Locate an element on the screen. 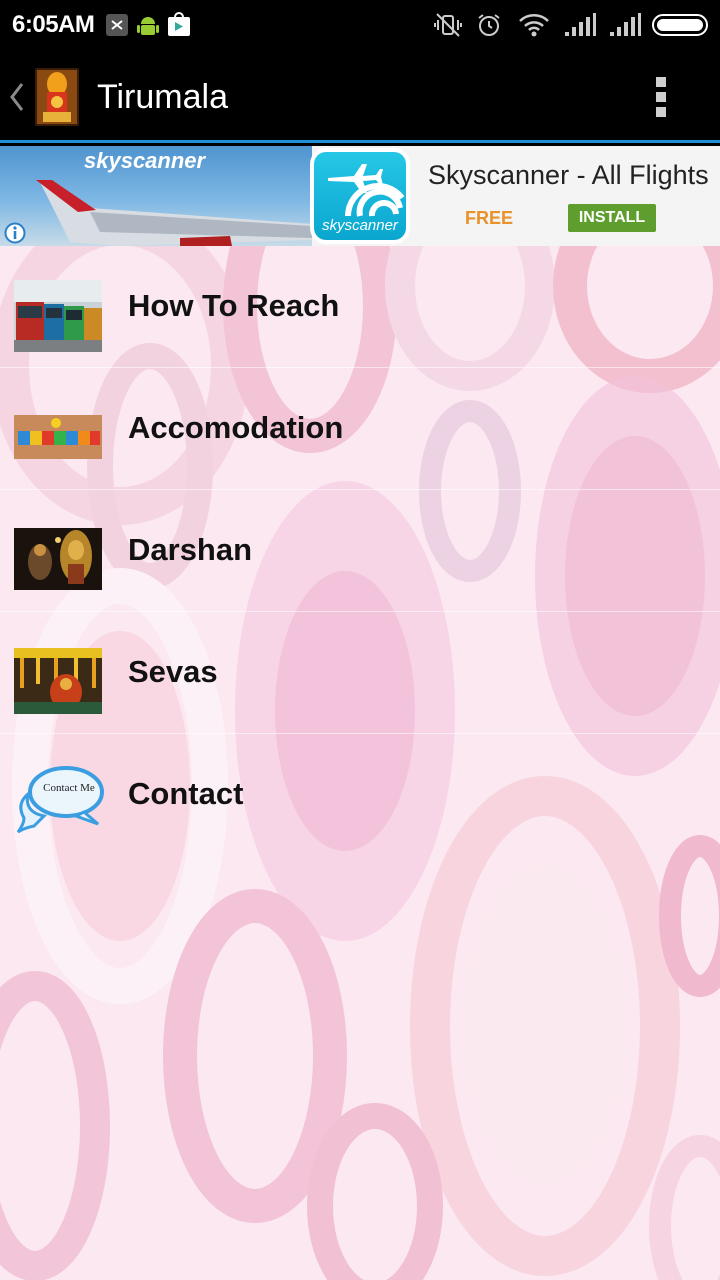  wifi-icon is located at coordinates (534, 25).